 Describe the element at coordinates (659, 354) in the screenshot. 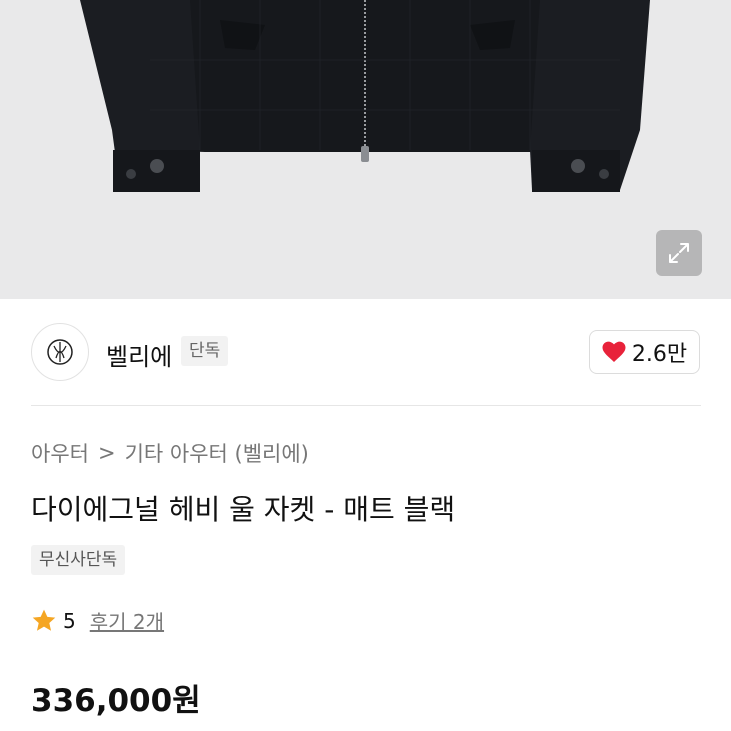

I see `like-count: 2.6만` at that location.